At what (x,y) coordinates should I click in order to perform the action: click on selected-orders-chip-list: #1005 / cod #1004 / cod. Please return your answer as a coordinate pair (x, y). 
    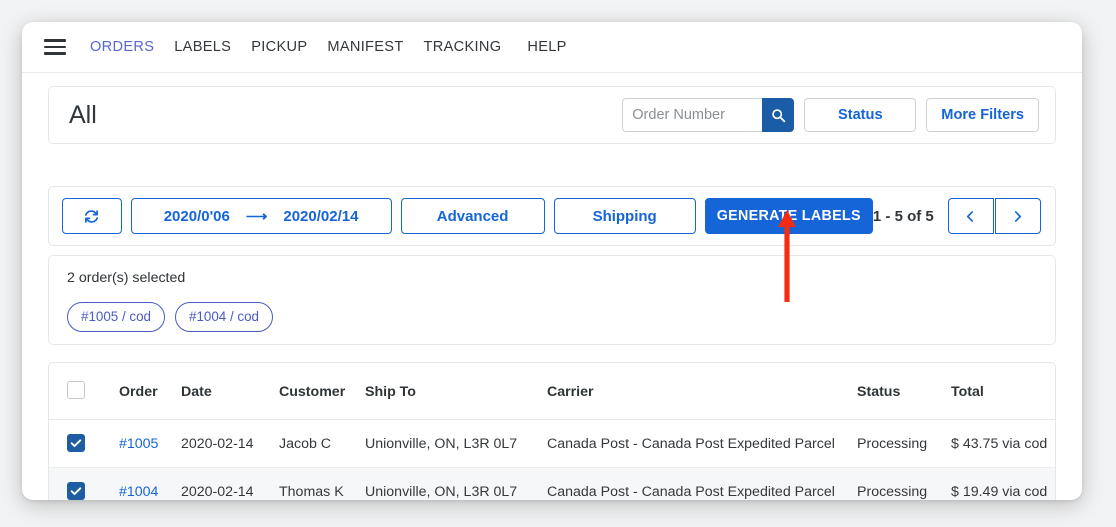
    Looking at the image, I should click on (552, 317).